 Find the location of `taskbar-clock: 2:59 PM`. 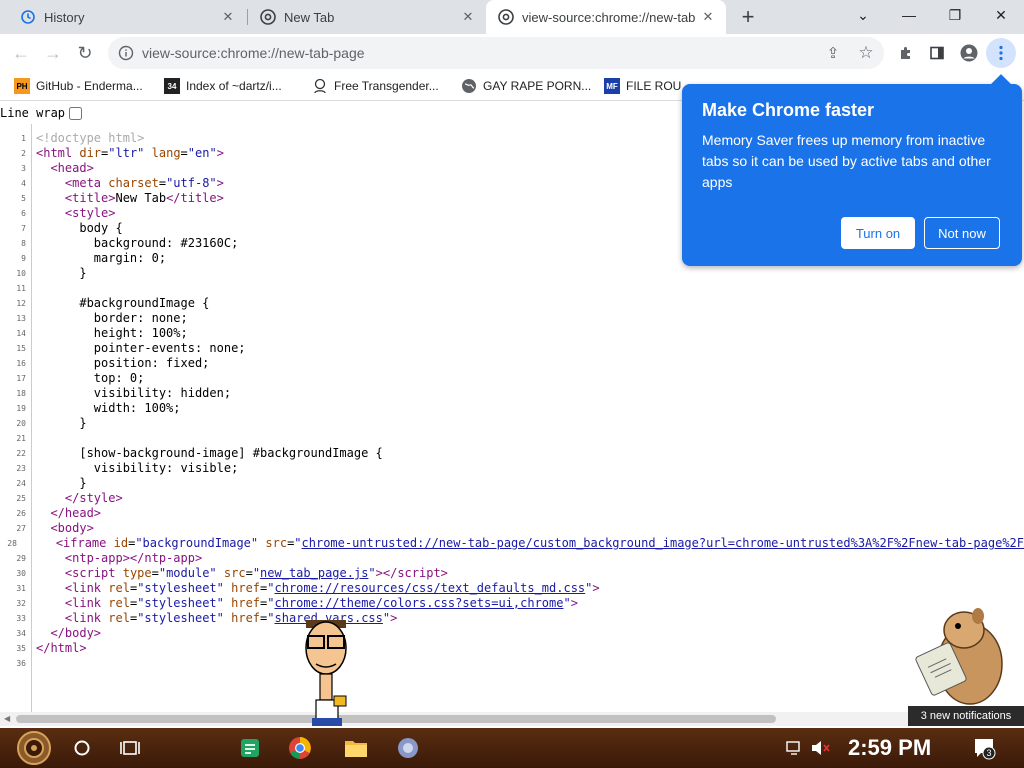

taskbar-clock: 2:59 PM is located at coordinates (889, 748).